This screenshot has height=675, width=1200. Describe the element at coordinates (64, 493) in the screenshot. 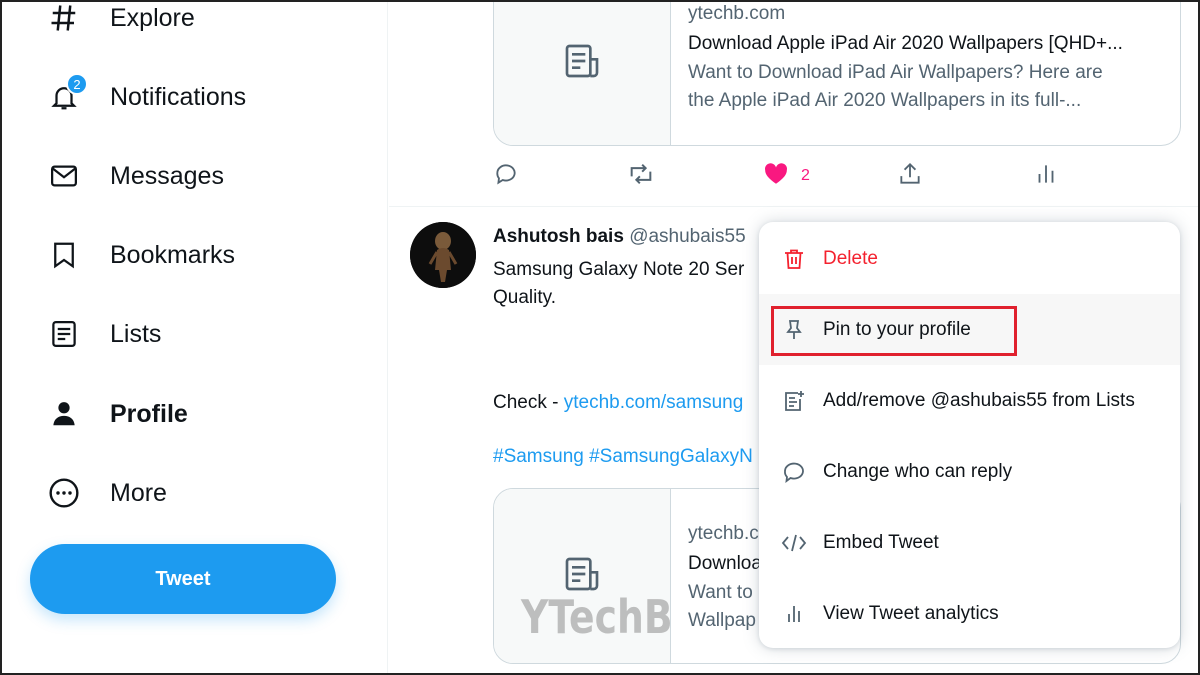

I see `more-circle-icon` at that location.